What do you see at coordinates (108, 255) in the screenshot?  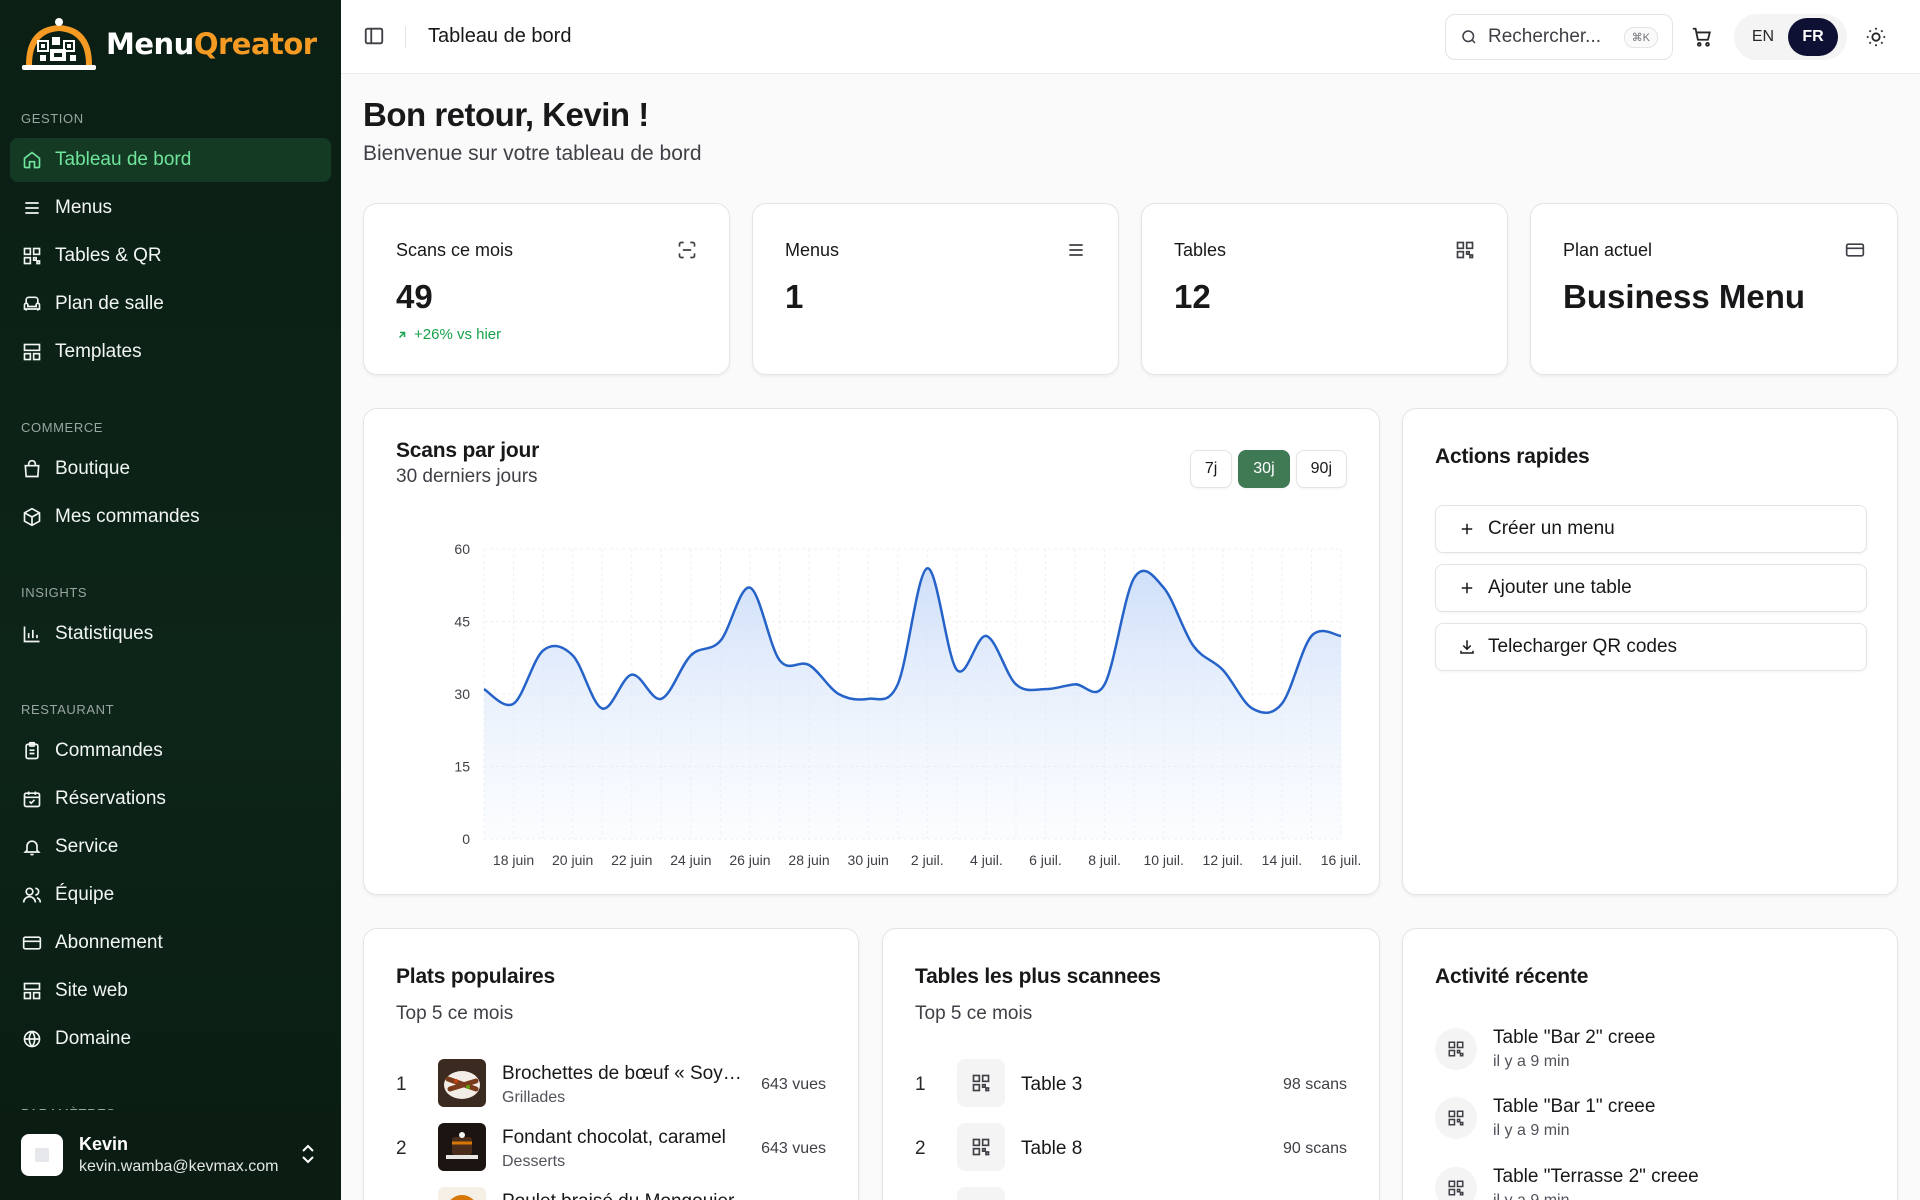 I see `sidebar-item-label: Tables & QR` at bounding box center [108, 255].